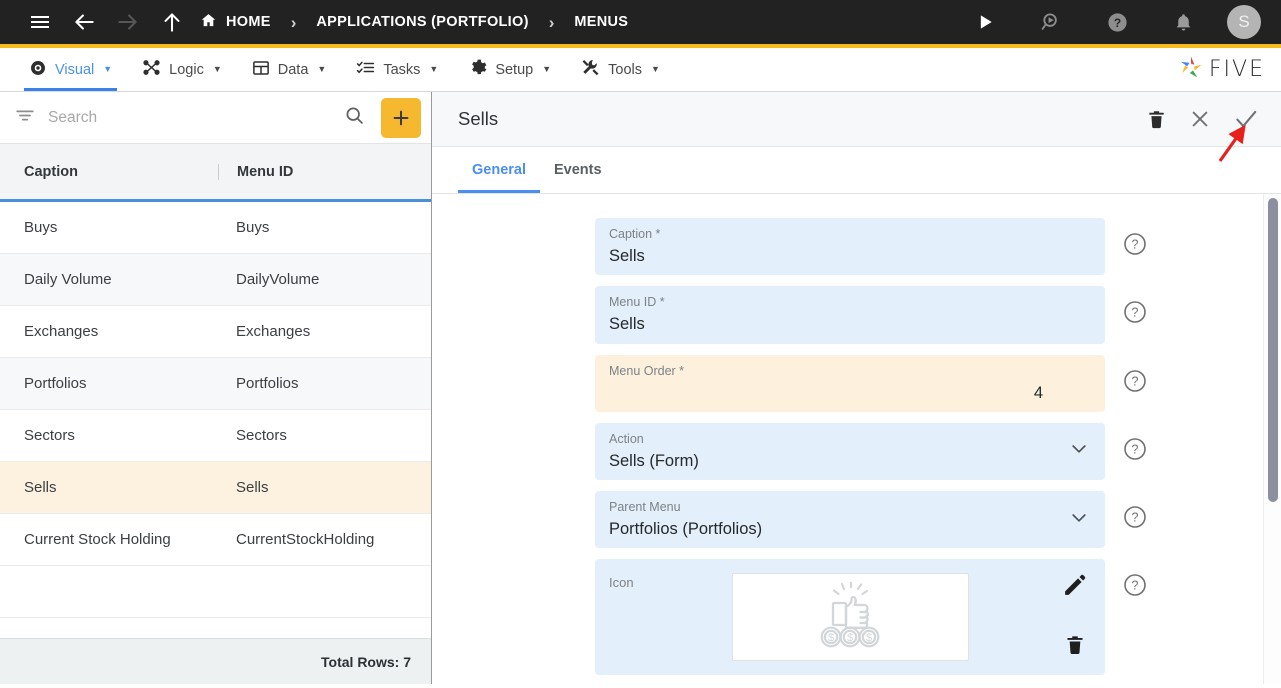 This screenshot has width=1281, height=688. I want to click on icon-tools, so click(1075, 617).